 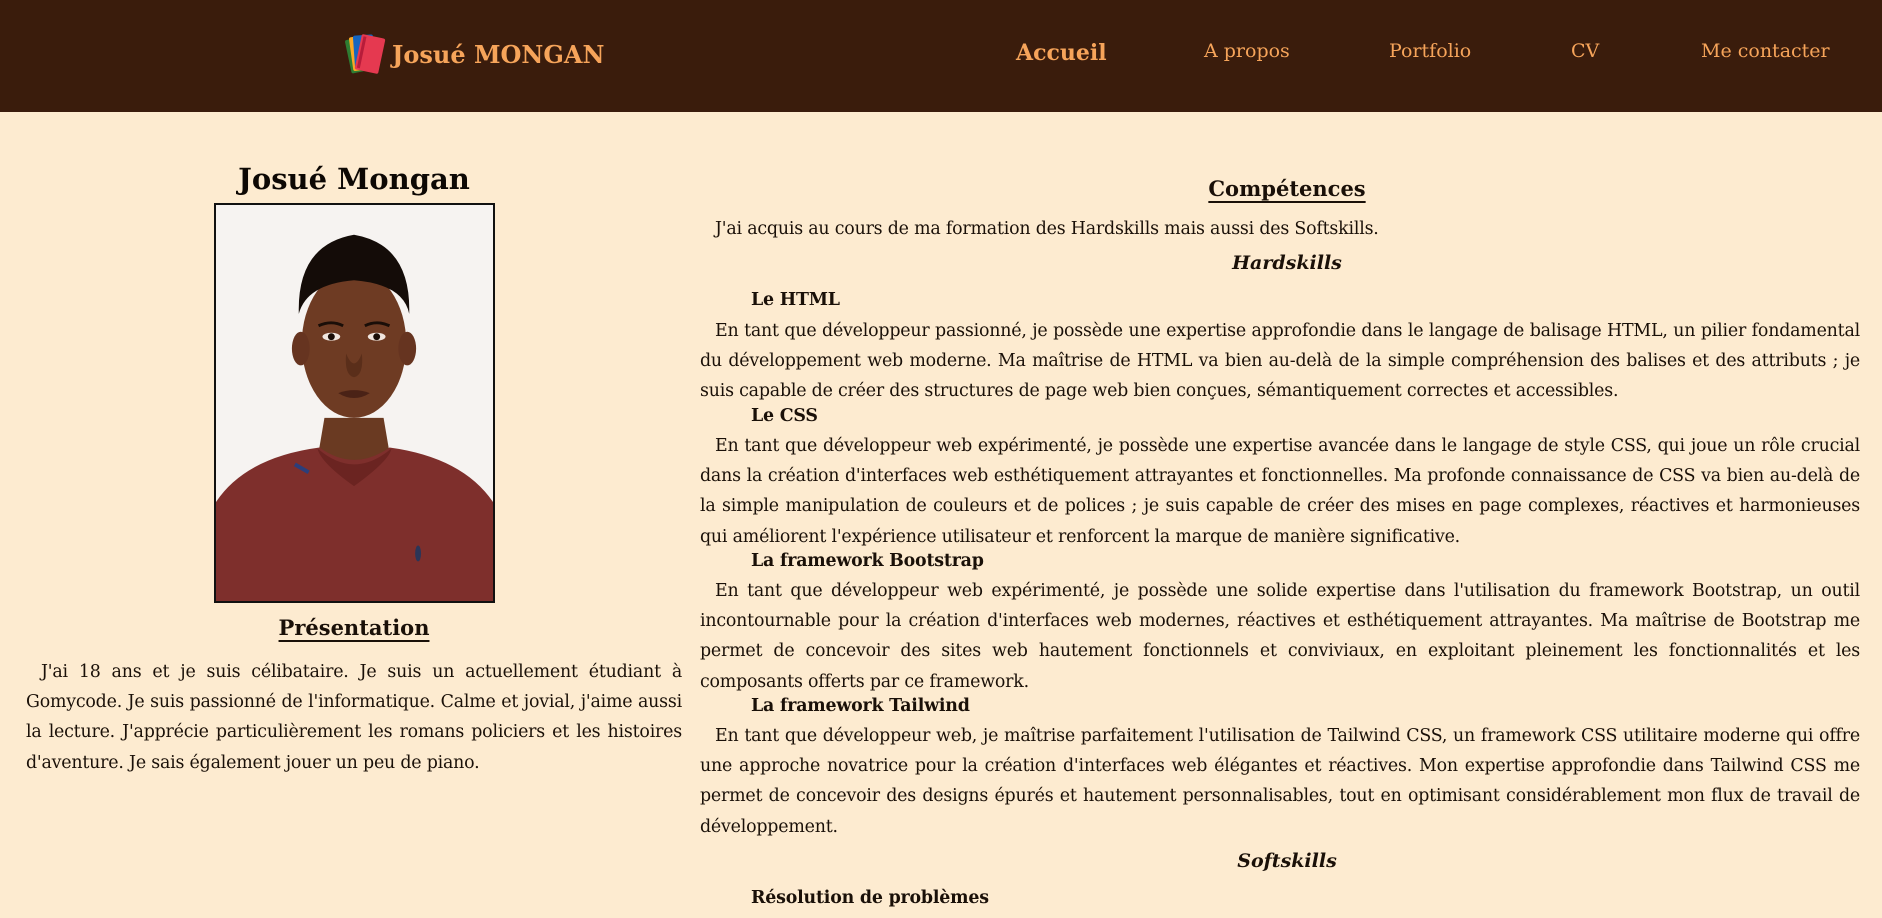 I want to click on stack-of-books-icon, so click(x=365, y=54).